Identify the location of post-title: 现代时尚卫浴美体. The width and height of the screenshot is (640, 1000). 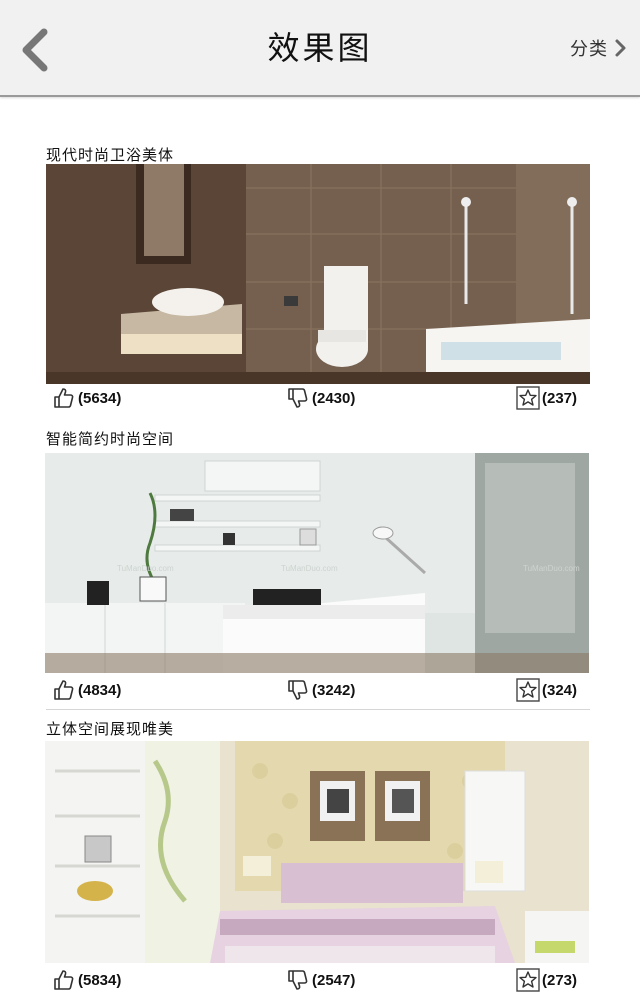
(110, 154).